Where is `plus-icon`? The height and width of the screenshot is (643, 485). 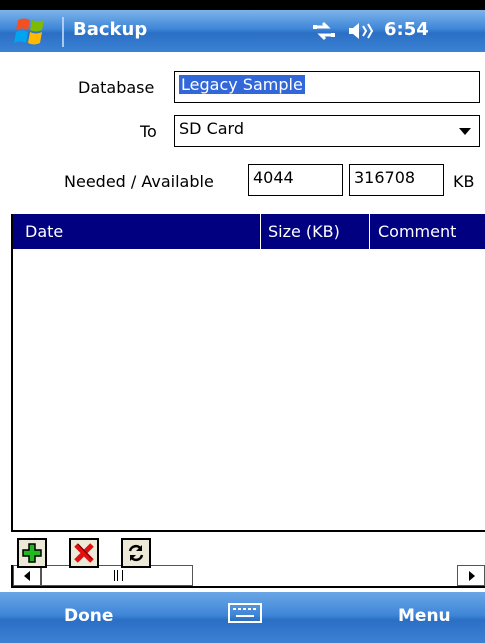 plus-icon is located at coordinates (32, 553).